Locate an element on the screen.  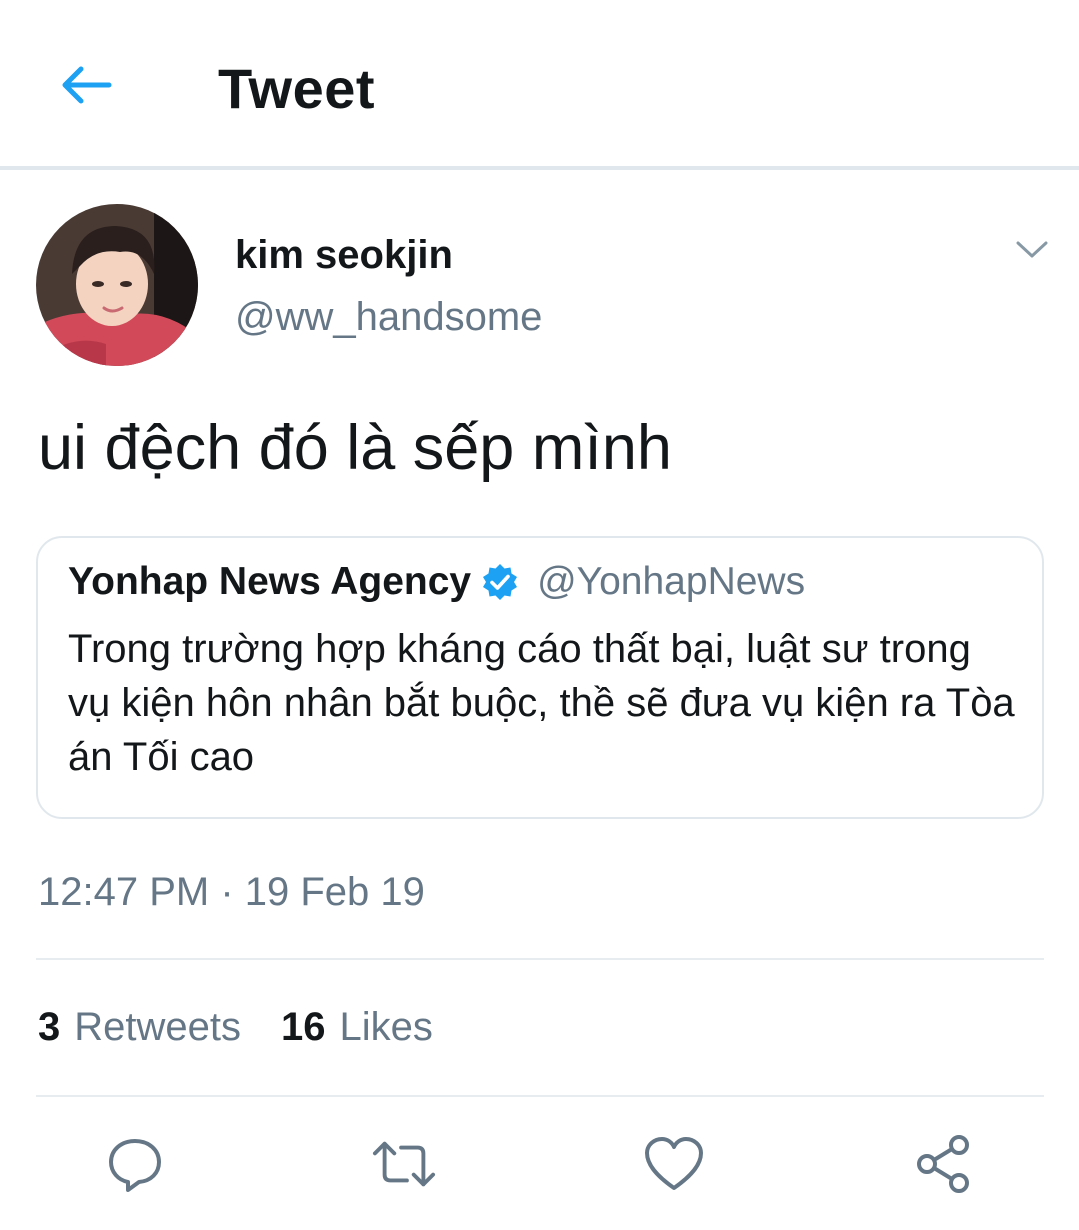
retweets-label: Retweets is located at coordinates (157, 1027).